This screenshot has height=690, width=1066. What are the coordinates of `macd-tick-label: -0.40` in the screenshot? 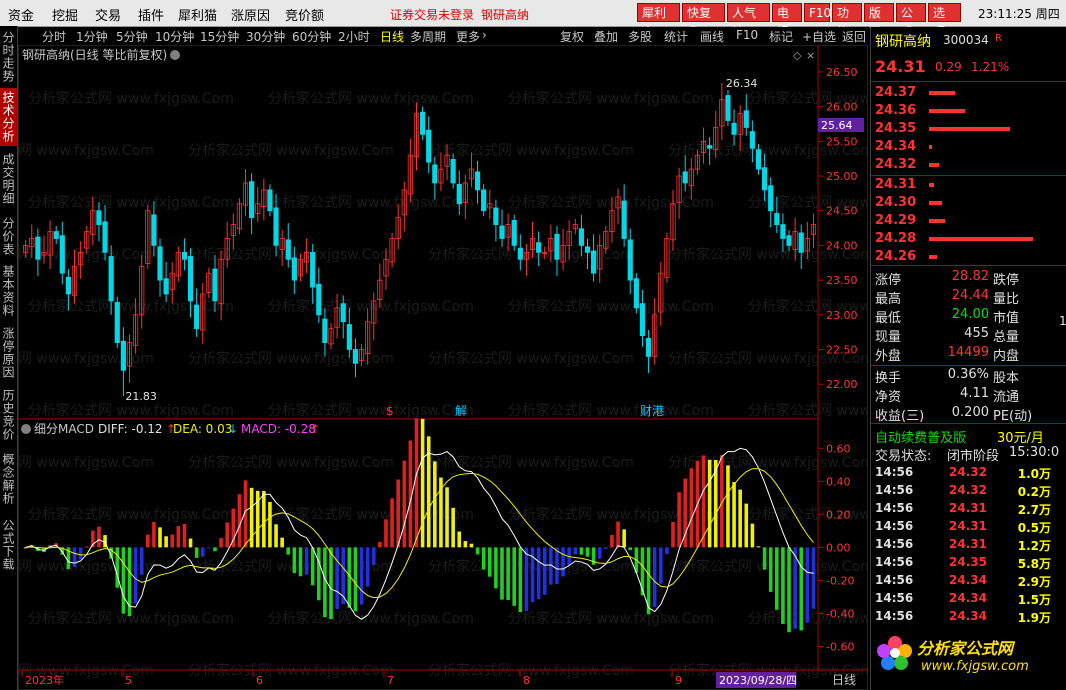 It's located at (840, 613).